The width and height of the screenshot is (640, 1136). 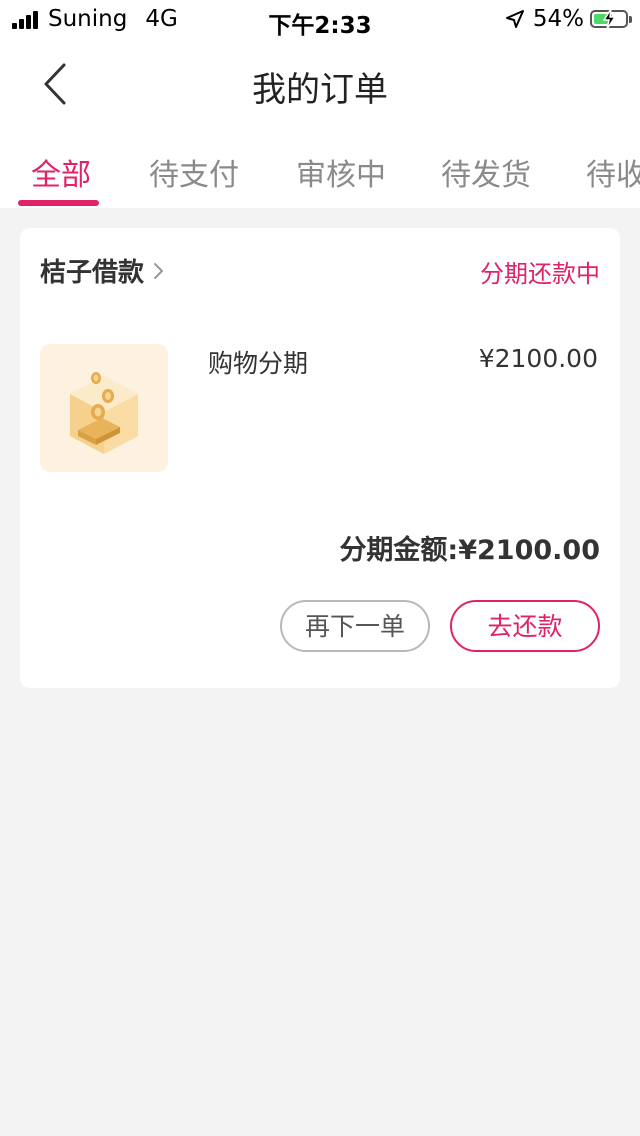 What do you see at coordinates (486, 172) in the screenshot?
I see `tab-pending-shipment: 待发货` at bounding box center [486, 172].